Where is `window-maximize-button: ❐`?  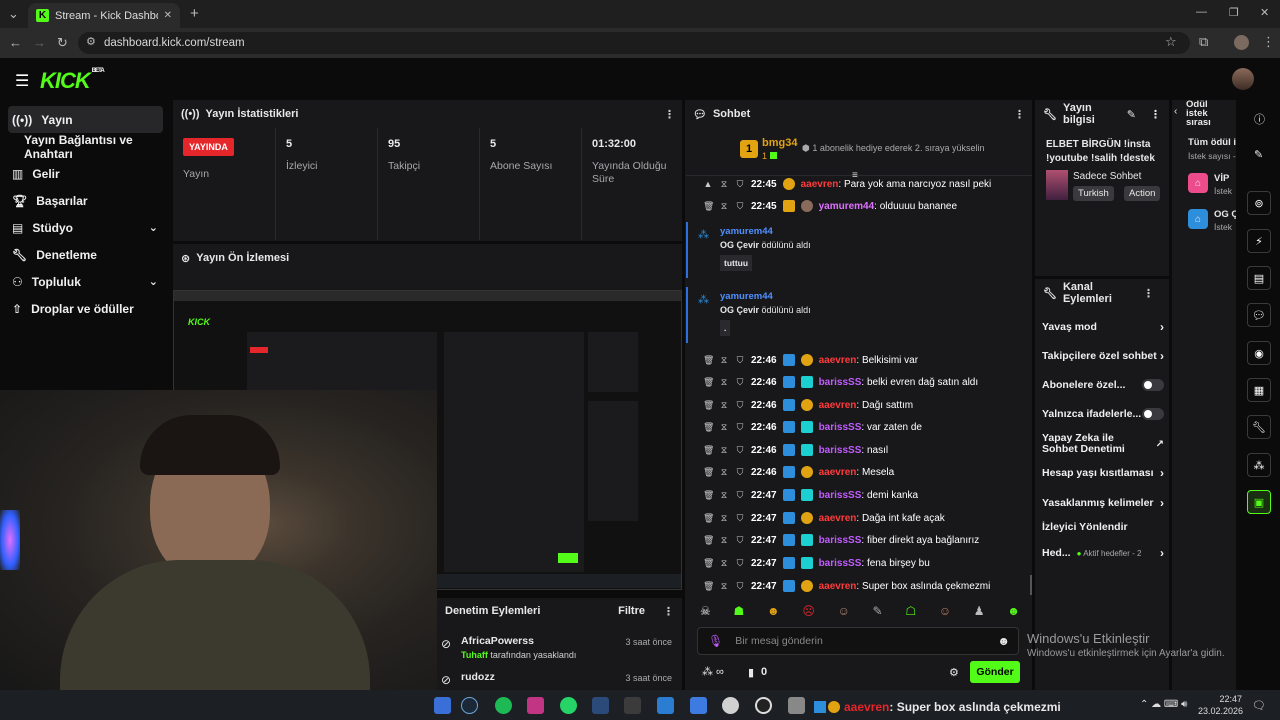
window-maximize-button: ❐ is located at coordinates (1234, 12).